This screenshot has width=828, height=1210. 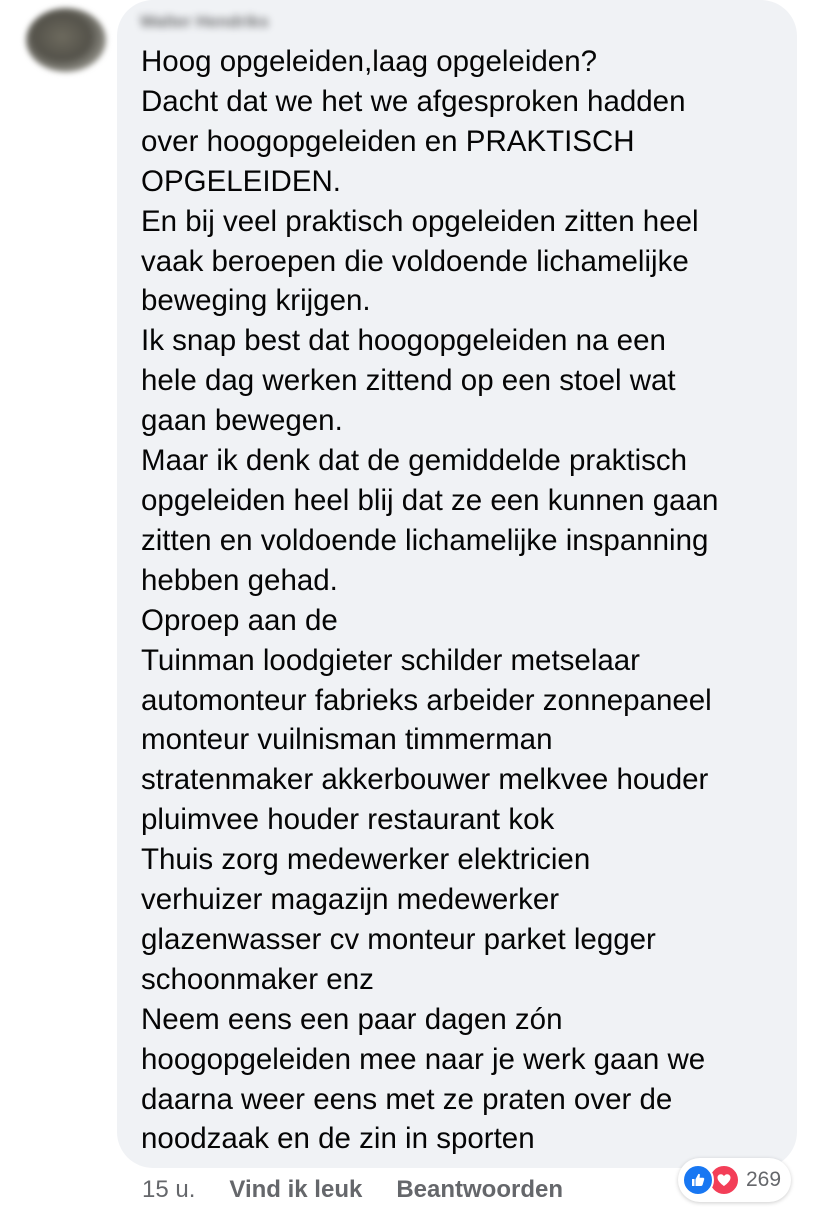 I want to click on avatar, so click(x=66, y=40).